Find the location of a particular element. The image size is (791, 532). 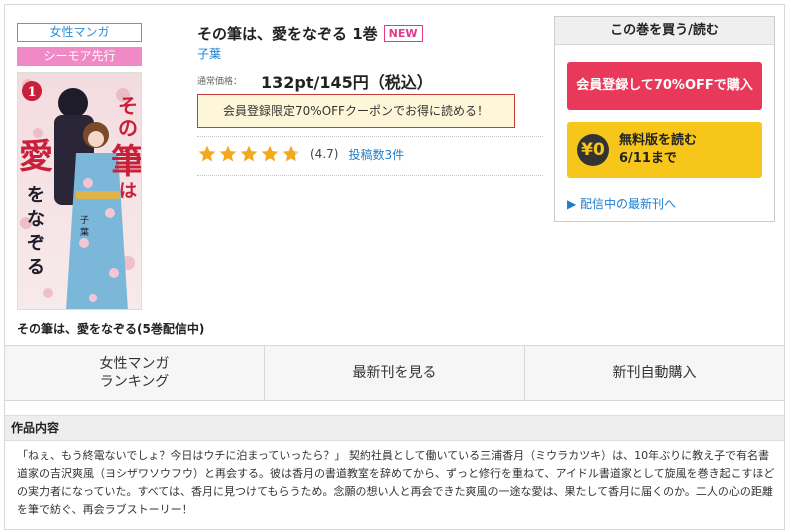

svg-text: の is located at coordinates (128, 128).